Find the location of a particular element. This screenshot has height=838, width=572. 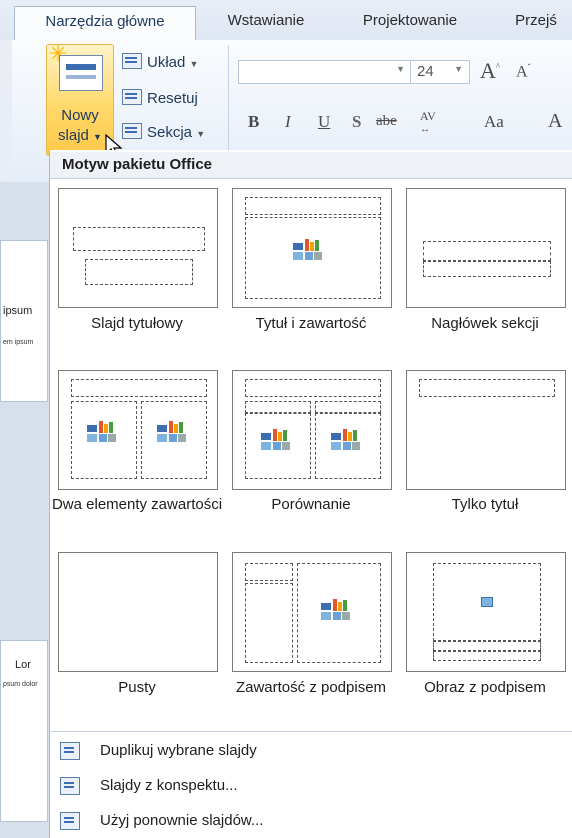

layout-button: Układ ▼ is located at coordinates (160, 63).